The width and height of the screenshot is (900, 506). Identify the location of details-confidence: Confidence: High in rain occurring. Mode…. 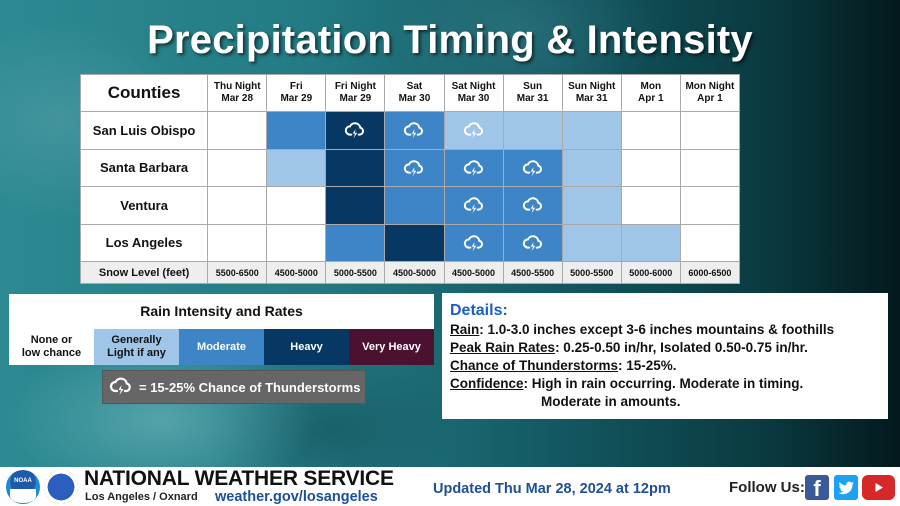
(627, 383).